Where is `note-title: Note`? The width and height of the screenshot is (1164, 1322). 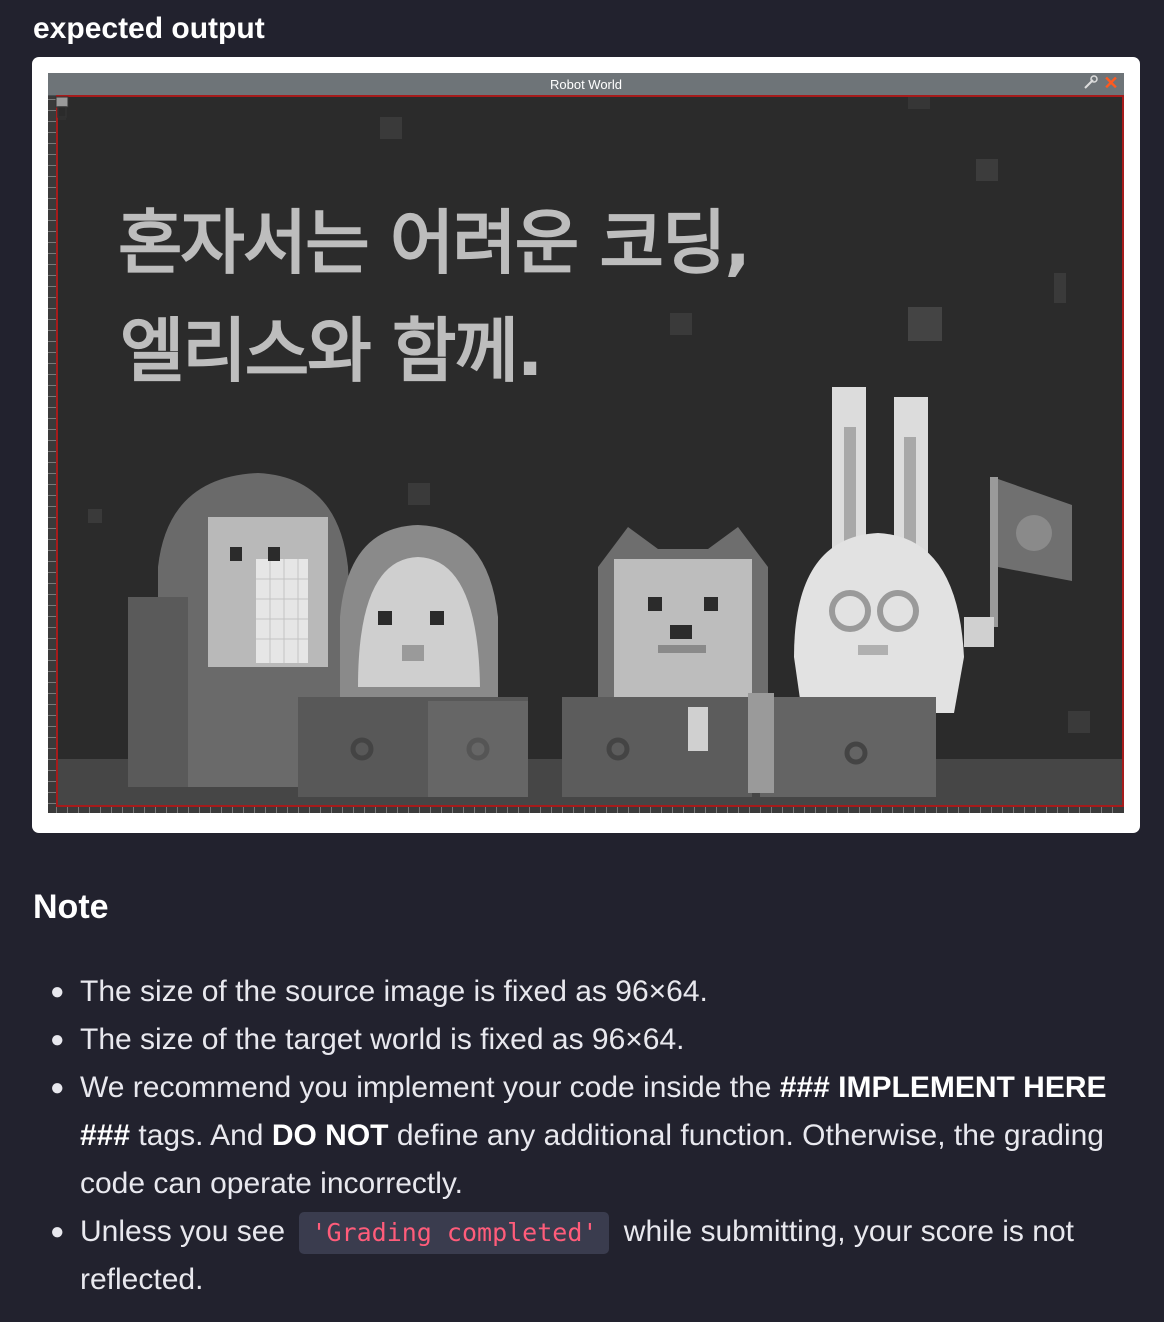
note-title: Note is located at coordinates (71, 907).